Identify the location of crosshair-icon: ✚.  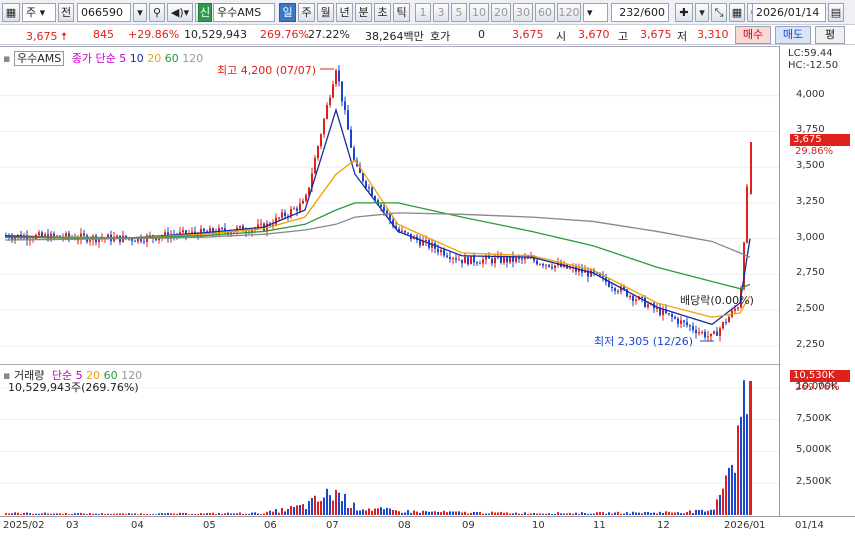
(684, 12).